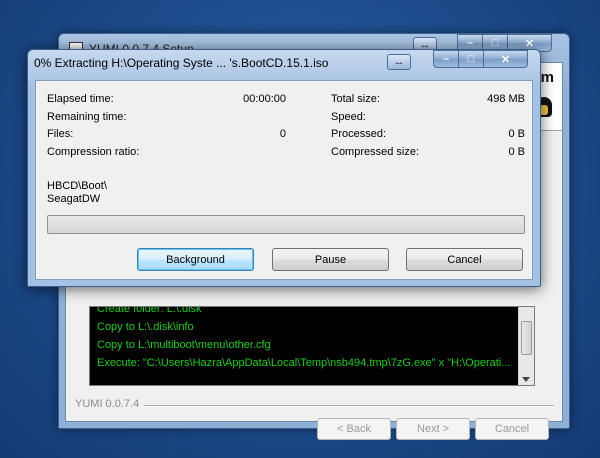 This screenshot has height=458, width=600. Describe the element at coordinates (77, 186) in the screenshot. I see `current-file-path: HBCD\Boot\` at that location.